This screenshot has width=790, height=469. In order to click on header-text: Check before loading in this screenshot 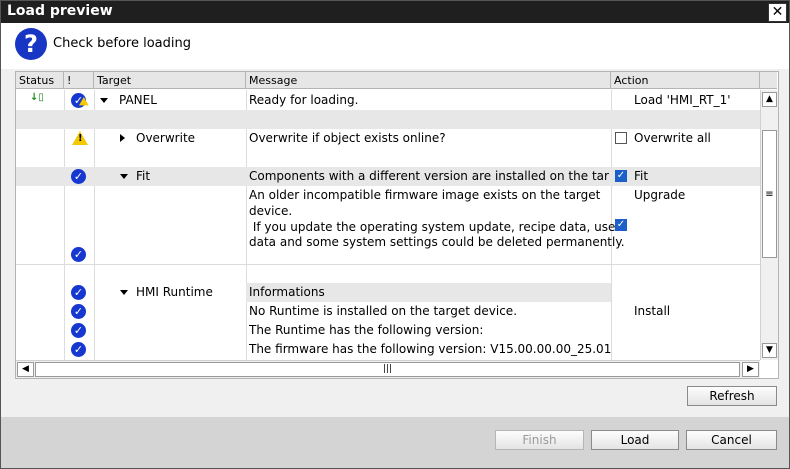, I will do `click(122, 43)`.